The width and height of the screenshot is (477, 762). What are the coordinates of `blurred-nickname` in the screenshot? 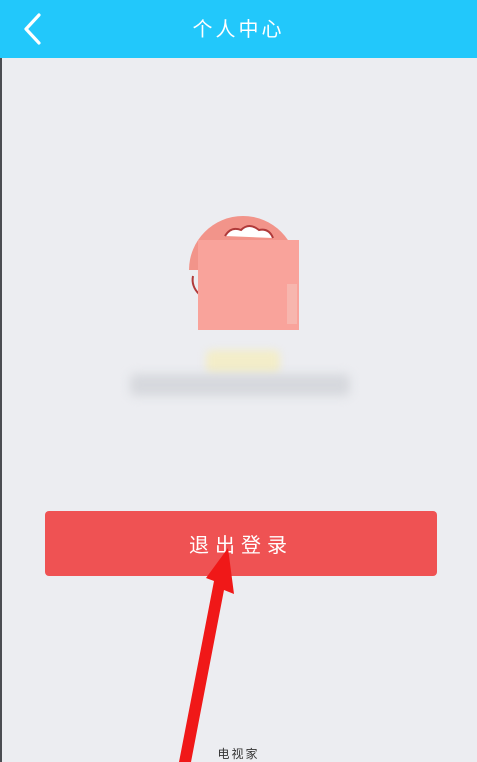 It's located at (243, 362).